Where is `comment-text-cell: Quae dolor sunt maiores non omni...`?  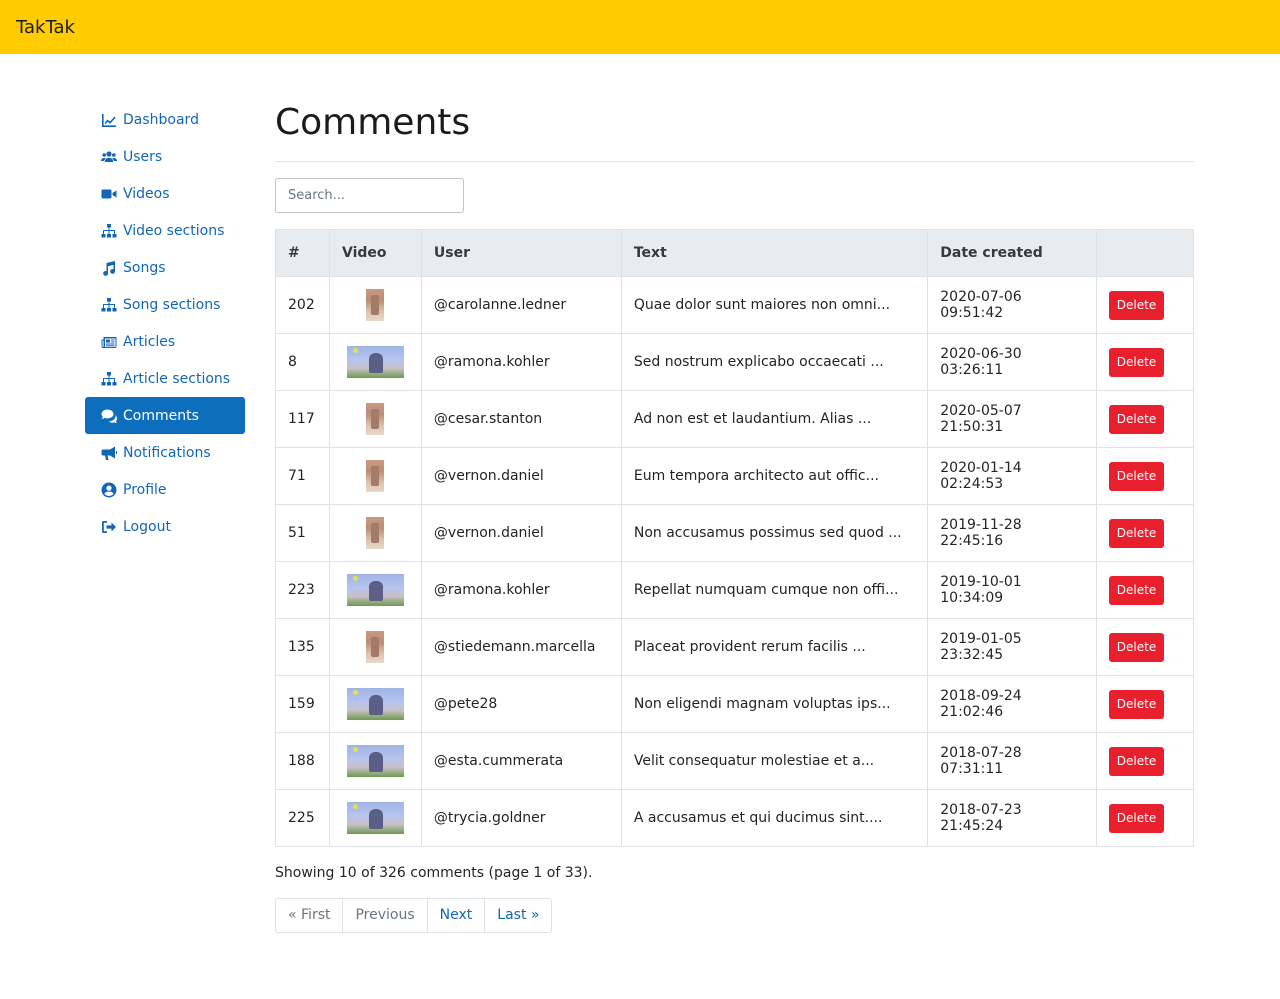 comment-text-cell: Quae dolor sunt maiores non omni... is located at coordinates (774, 305).